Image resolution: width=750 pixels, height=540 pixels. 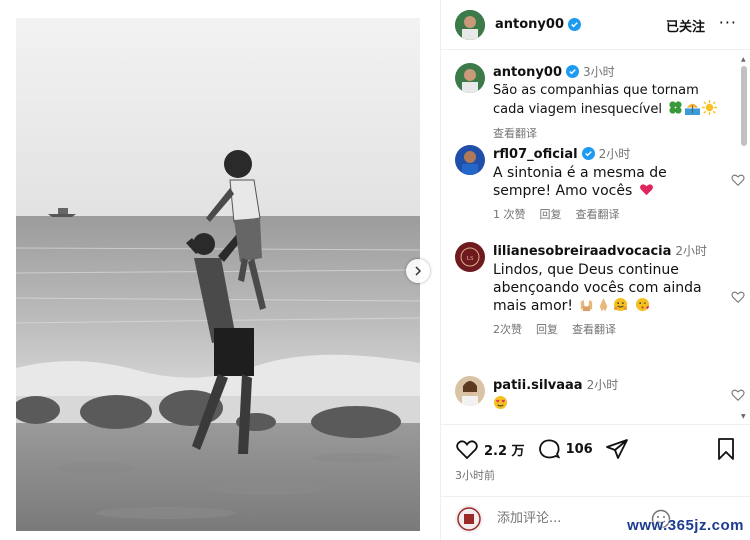 I want to click on beach-umbrella-icon, so click(x=693, y=109).